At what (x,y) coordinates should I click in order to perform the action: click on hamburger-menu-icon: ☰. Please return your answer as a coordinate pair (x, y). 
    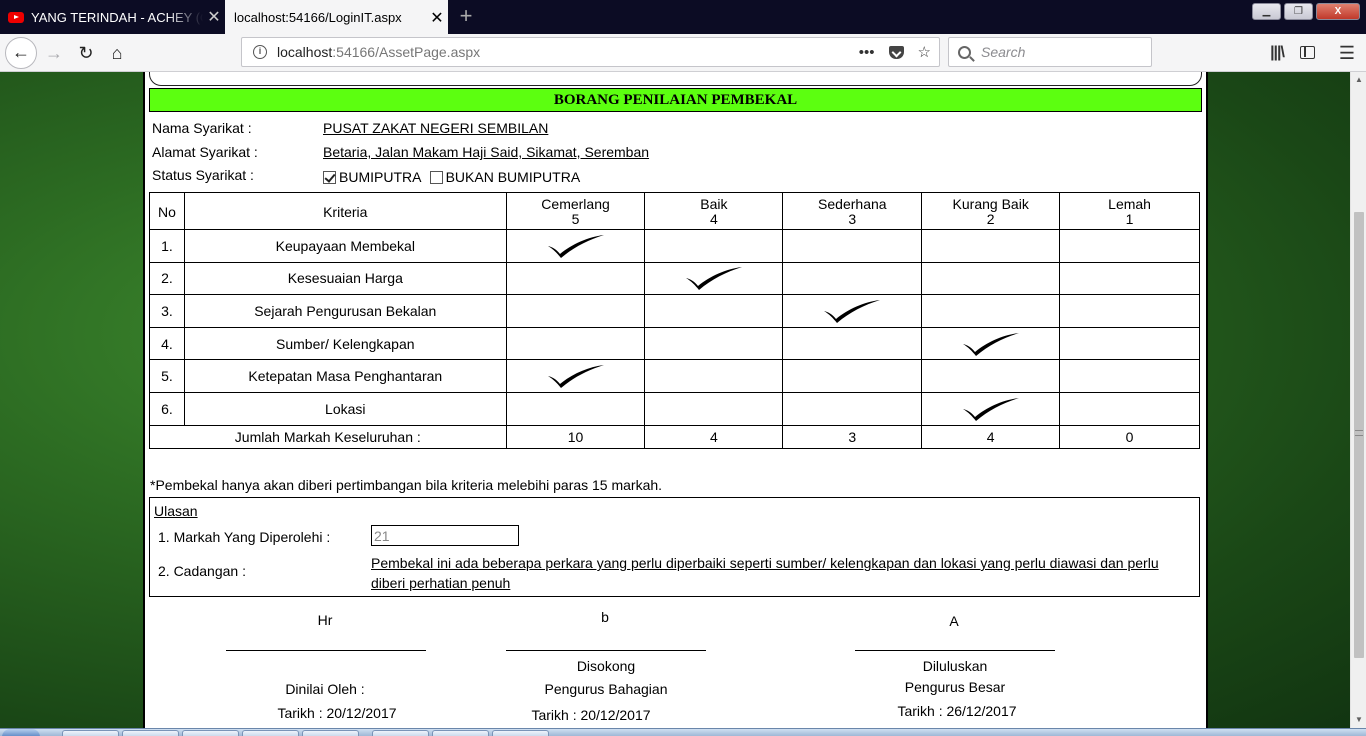
    Looking at the image, I should click on (1347, 53).